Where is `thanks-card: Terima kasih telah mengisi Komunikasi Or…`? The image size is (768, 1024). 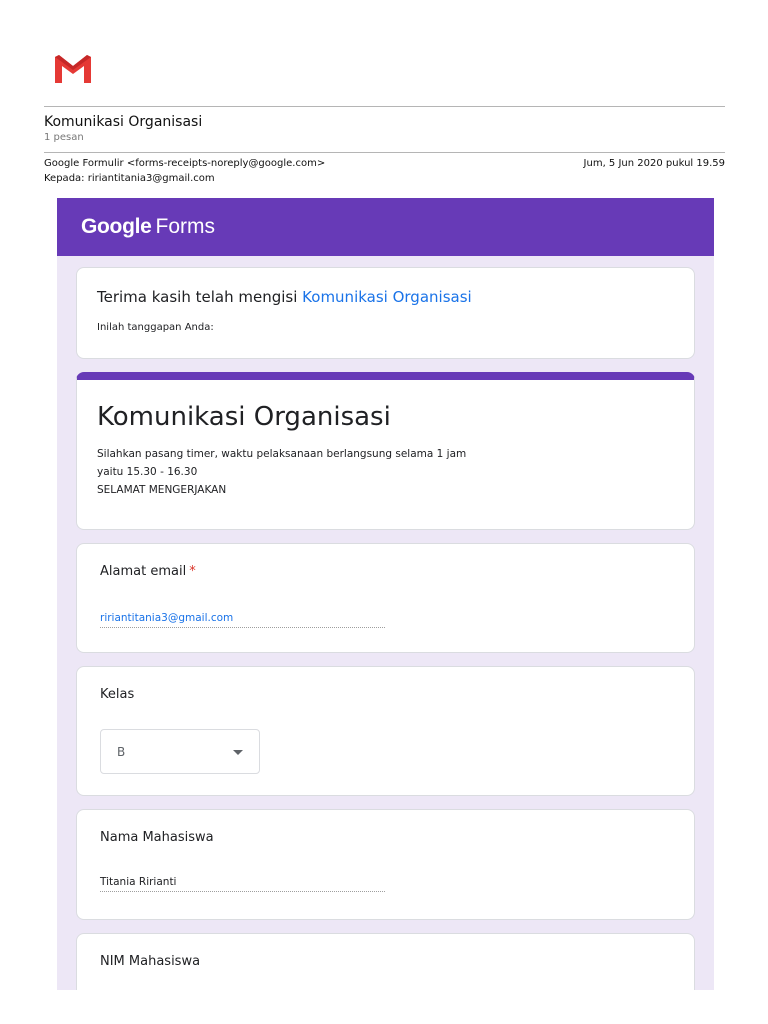
thanks-card: Terima kasih telah mengisi Komunikasi Or… is located at coordinates (385, 313).